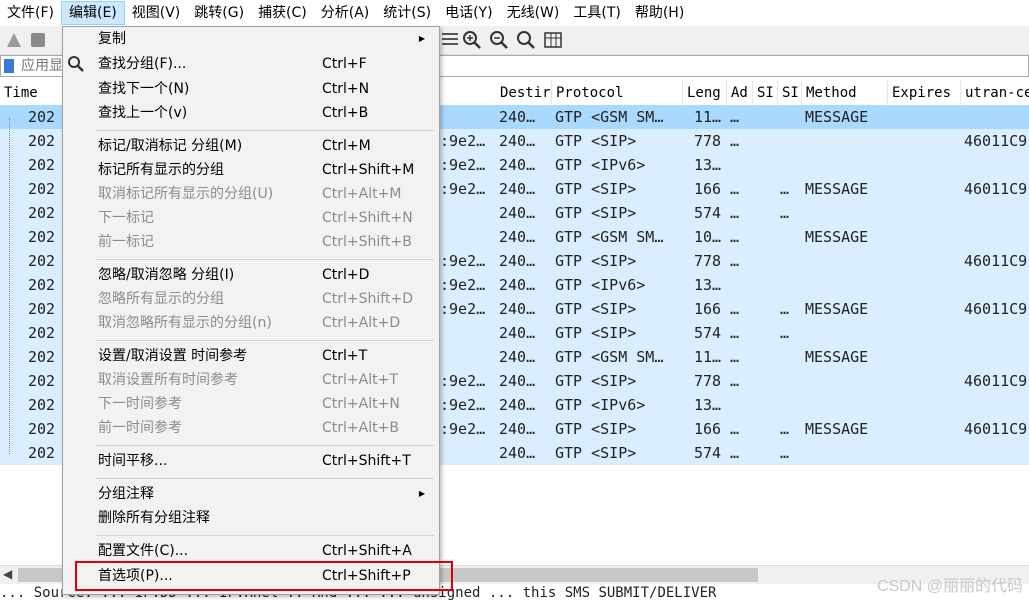  What do you see at coordinates (533, 13) in the screenshot?
I see `menu-wireless: 无线(W)` at bounding box center [533, 13].